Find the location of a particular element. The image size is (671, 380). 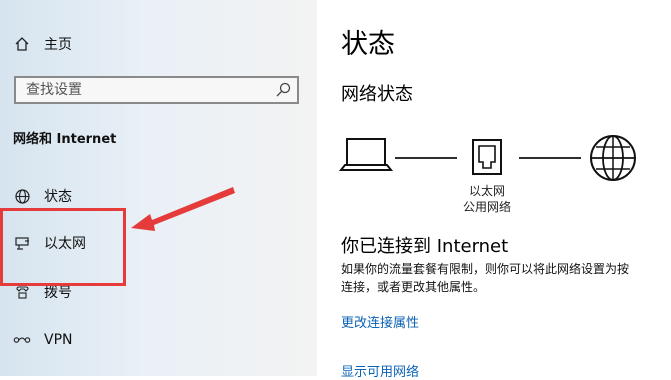

search-input is located at coordinates (146, 90).